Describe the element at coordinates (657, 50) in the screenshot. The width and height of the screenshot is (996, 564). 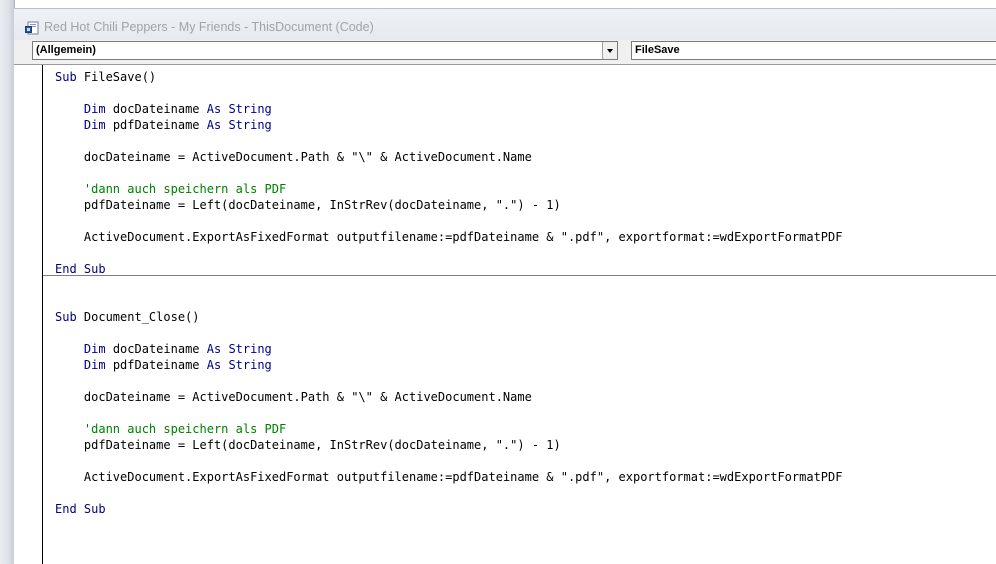
I see `procedure-combo-value: FileSave` at that location.